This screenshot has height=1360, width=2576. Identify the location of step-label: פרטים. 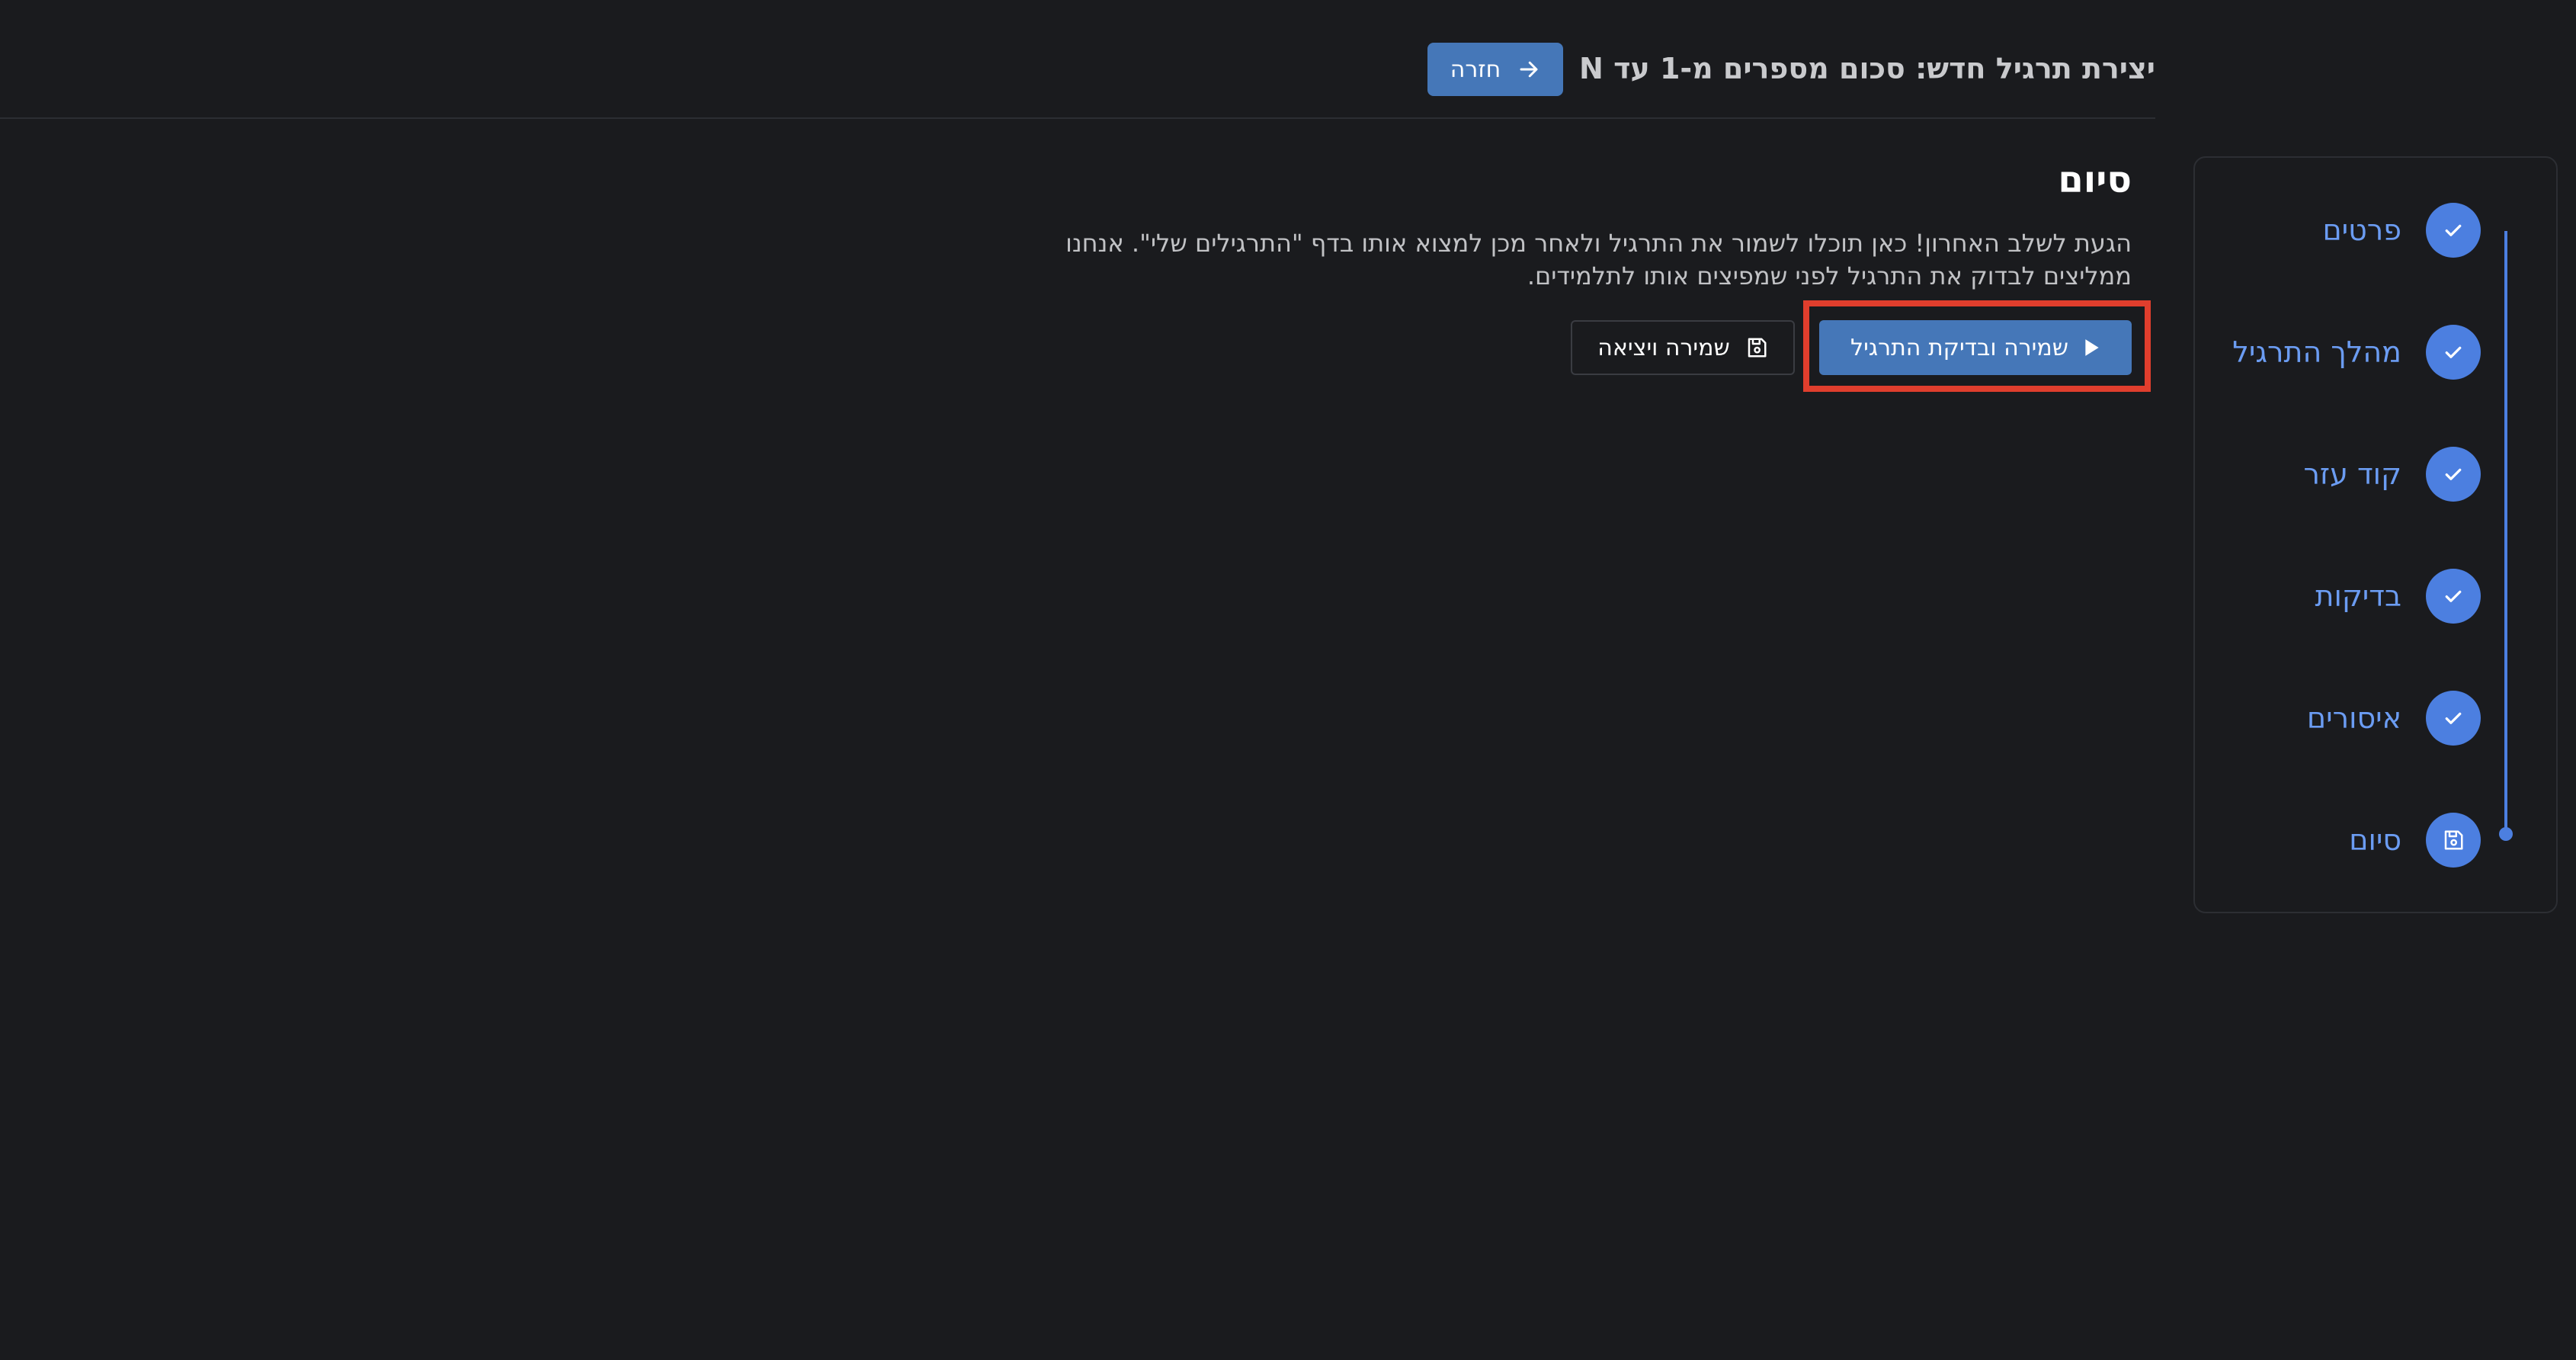
(2361, 230).